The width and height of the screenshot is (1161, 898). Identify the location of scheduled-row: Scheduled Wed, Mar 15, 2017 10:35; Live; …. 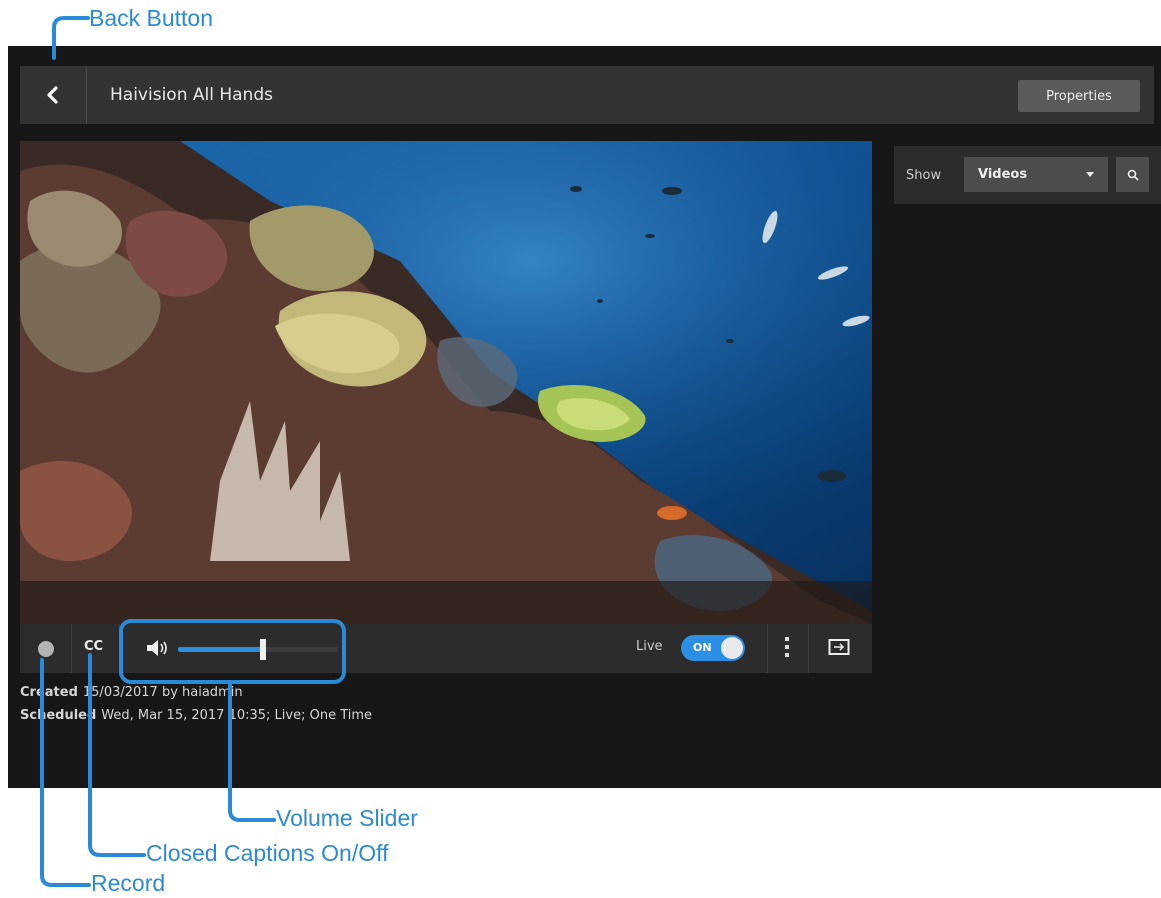
(196, 715).